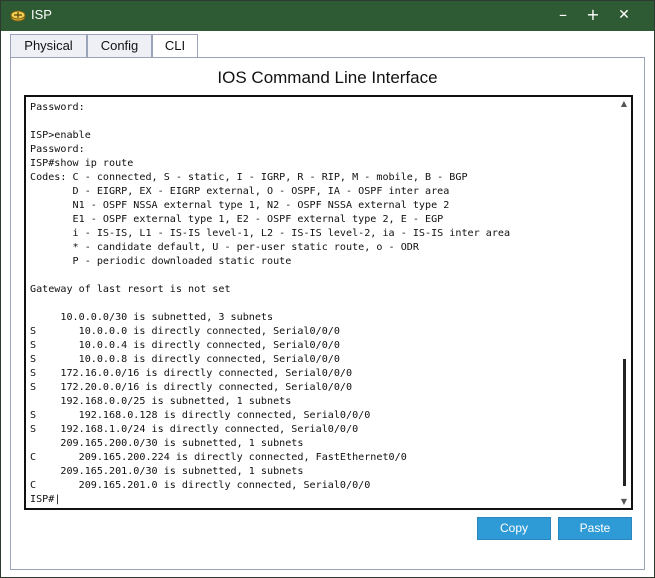 The height and width of the screenshot is (578, 655). Describe the element at coordinates (167, 471) in the screenshot. I see `terminal-line: 209.165.201.0/30 is subnetted, 1 subnets` at that location.